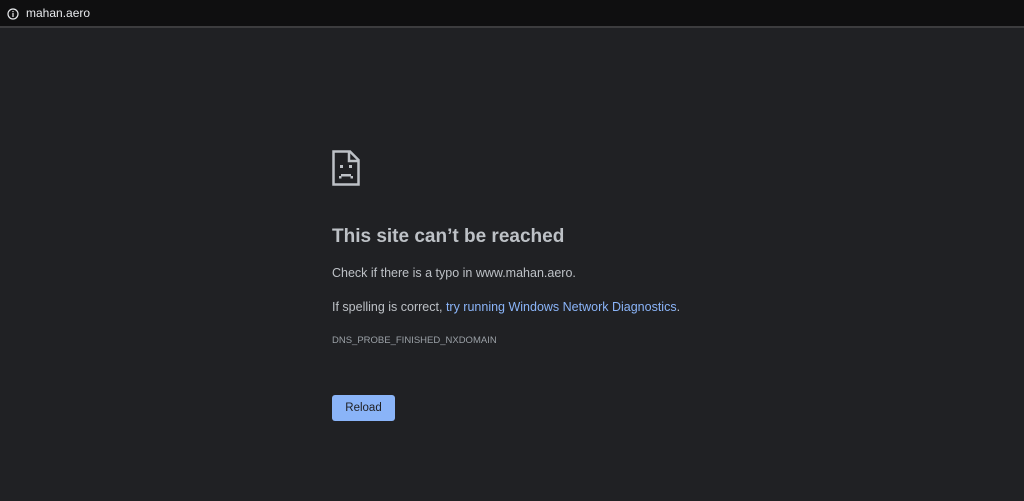  What do you see at coordinates (448, 236) in the screenshot?
I see `error-title: This site can’t be reached` at bounding box center [448, 236].